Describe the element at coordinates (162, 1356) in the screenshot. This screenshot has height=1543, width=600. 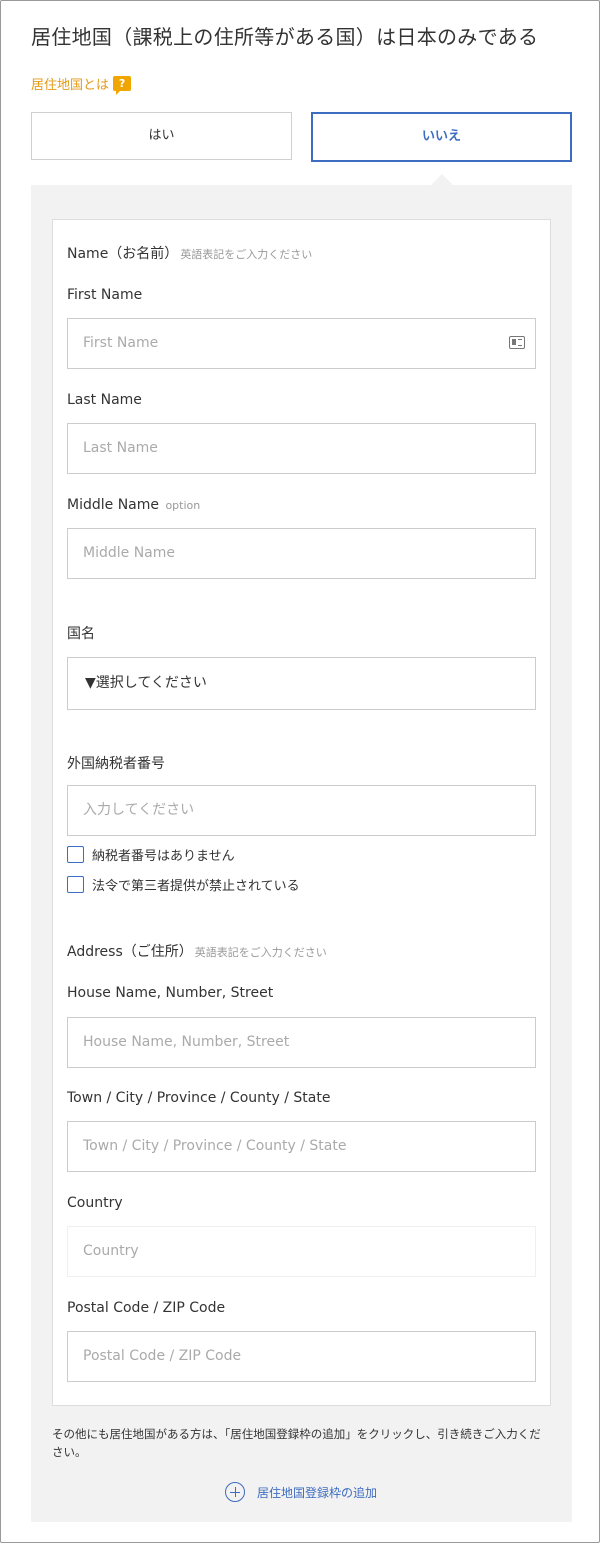
I see `postal-placeholder: Postal Code / ZIP Code` at that location.